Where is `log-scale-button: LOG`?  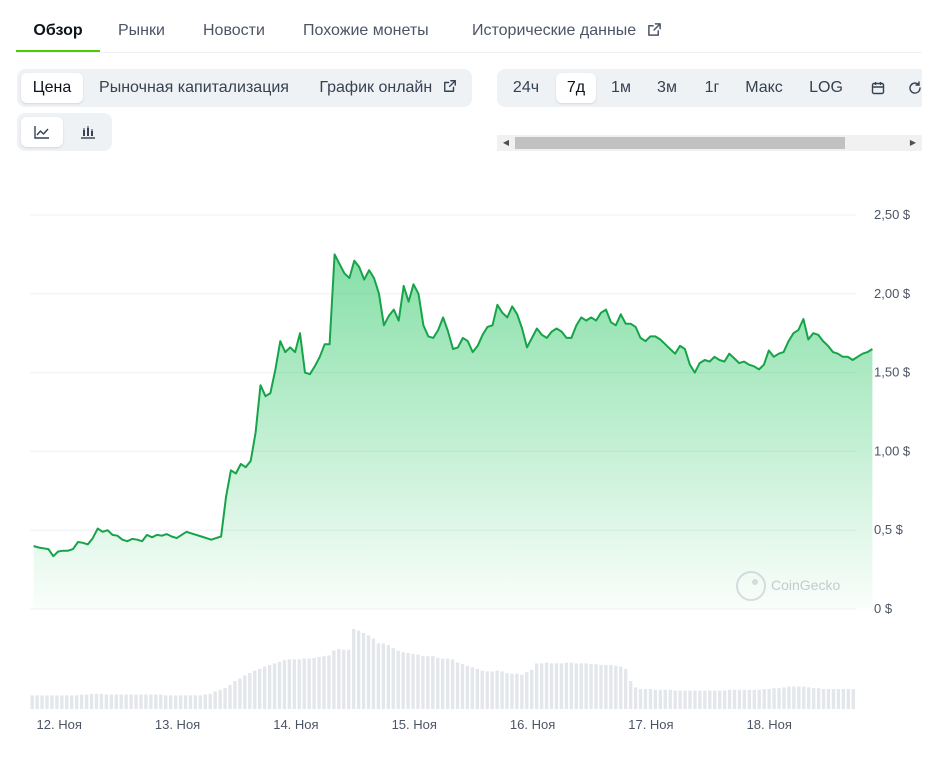
log-scale-button: LOG is located at coordinates (826, 88).